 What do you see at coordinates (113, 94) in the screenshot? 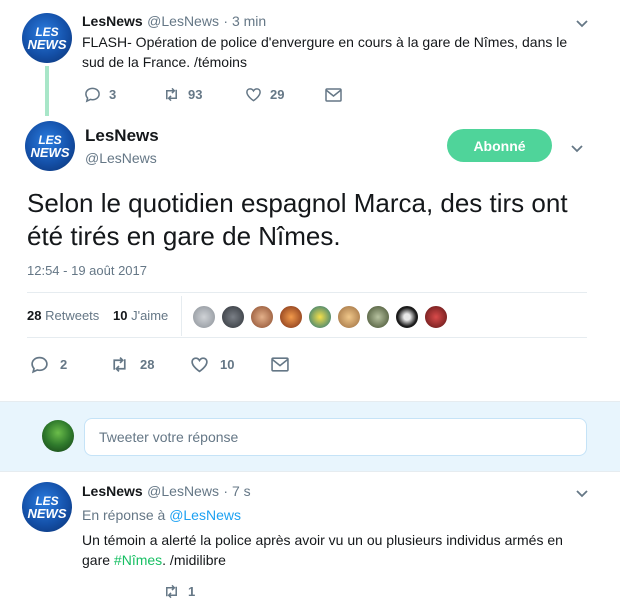
I see `reply-count: 3` at bounding box center [113, 94].